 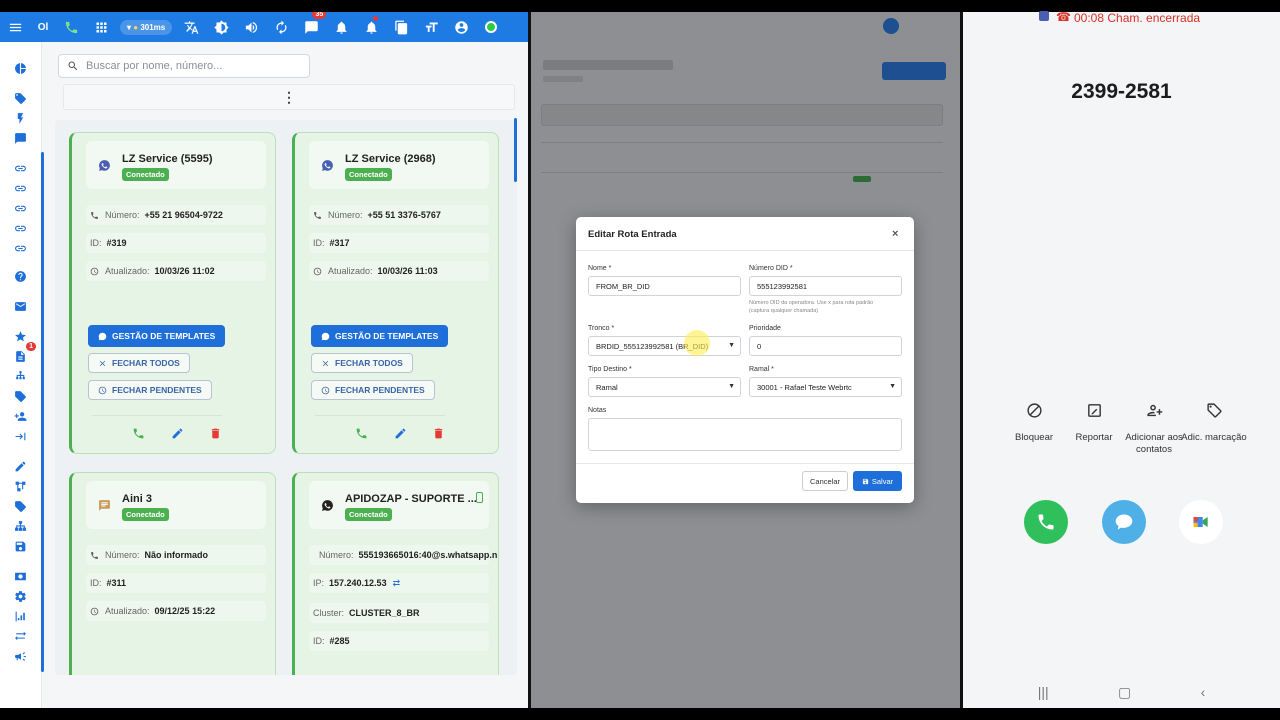 I want to click on bolt-icon, so click(x=20, y=118).